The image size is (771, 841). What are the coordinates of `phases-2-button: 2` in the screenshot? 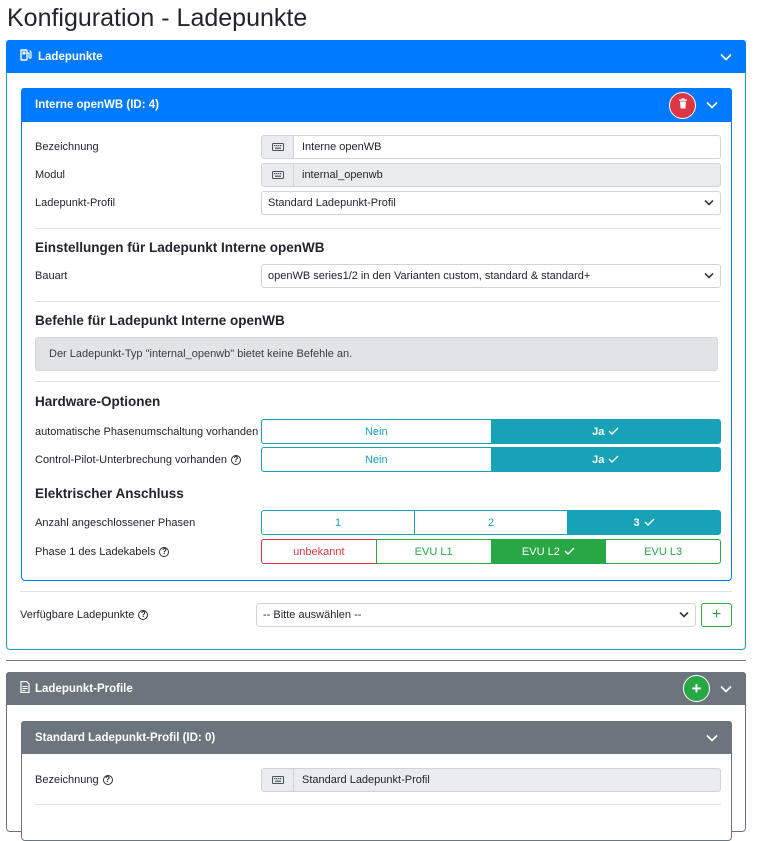 It's located at (491, 522).